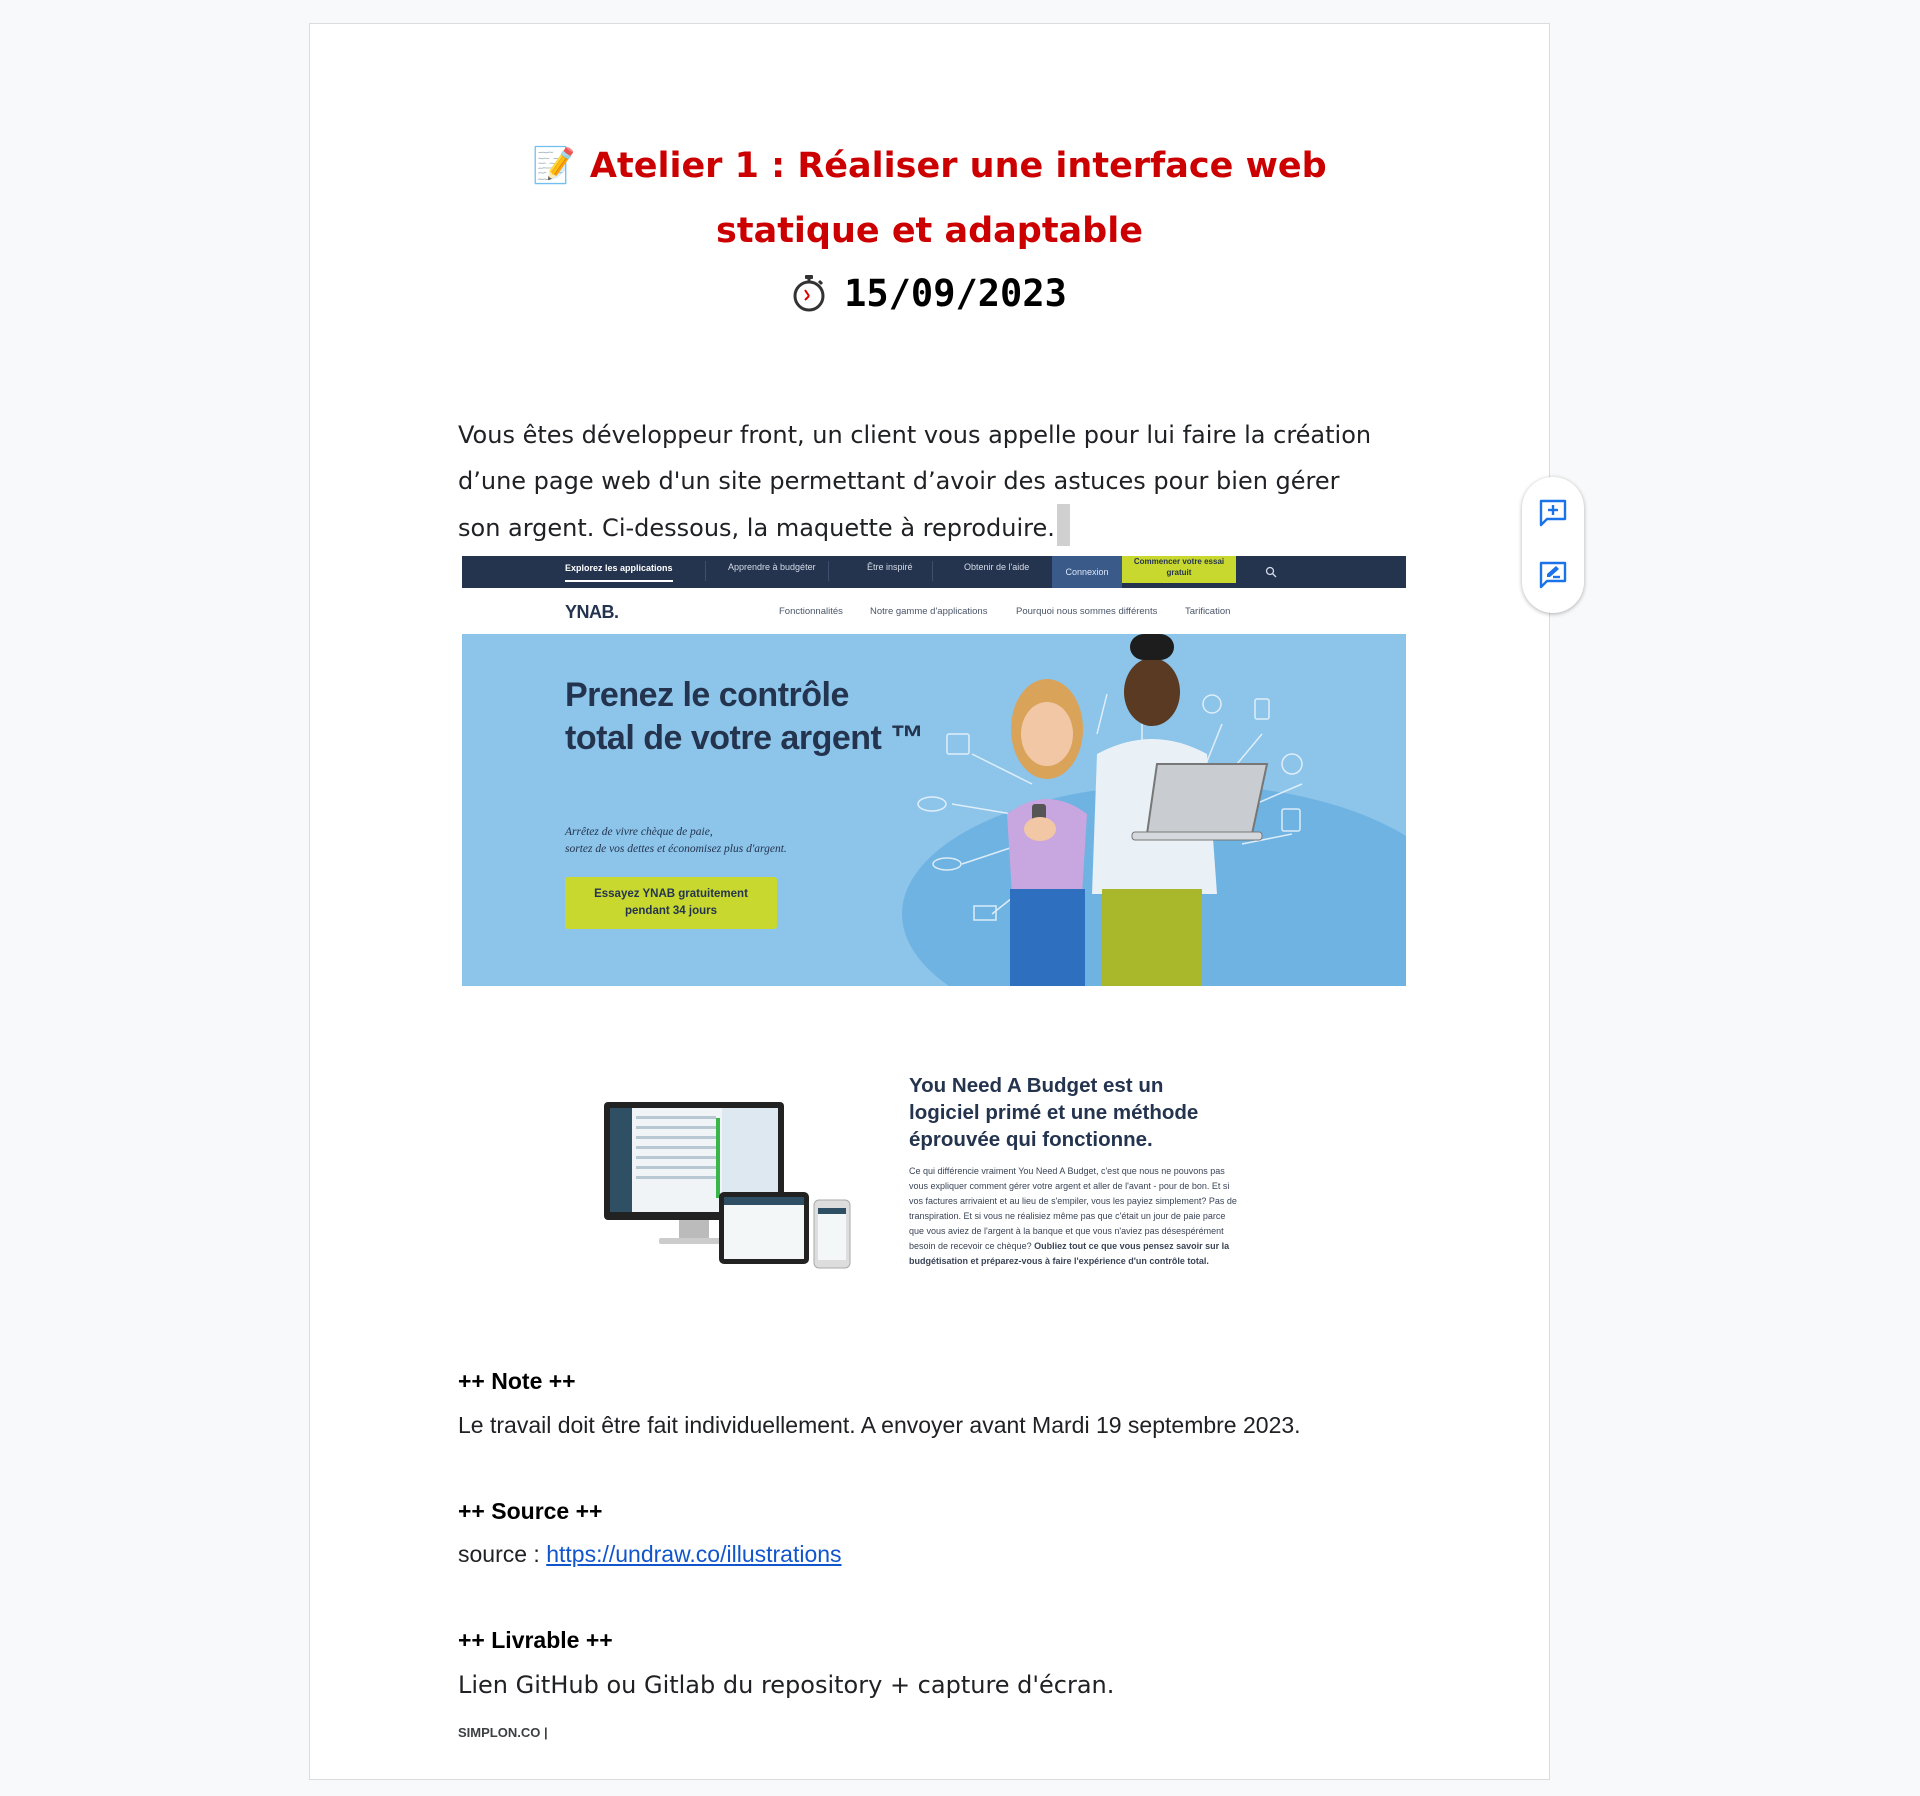 The image size is (1920, 1796). Describe the element at coordinates (1553, 513) in the screenshot. I see `add-comment-icon` at that location.